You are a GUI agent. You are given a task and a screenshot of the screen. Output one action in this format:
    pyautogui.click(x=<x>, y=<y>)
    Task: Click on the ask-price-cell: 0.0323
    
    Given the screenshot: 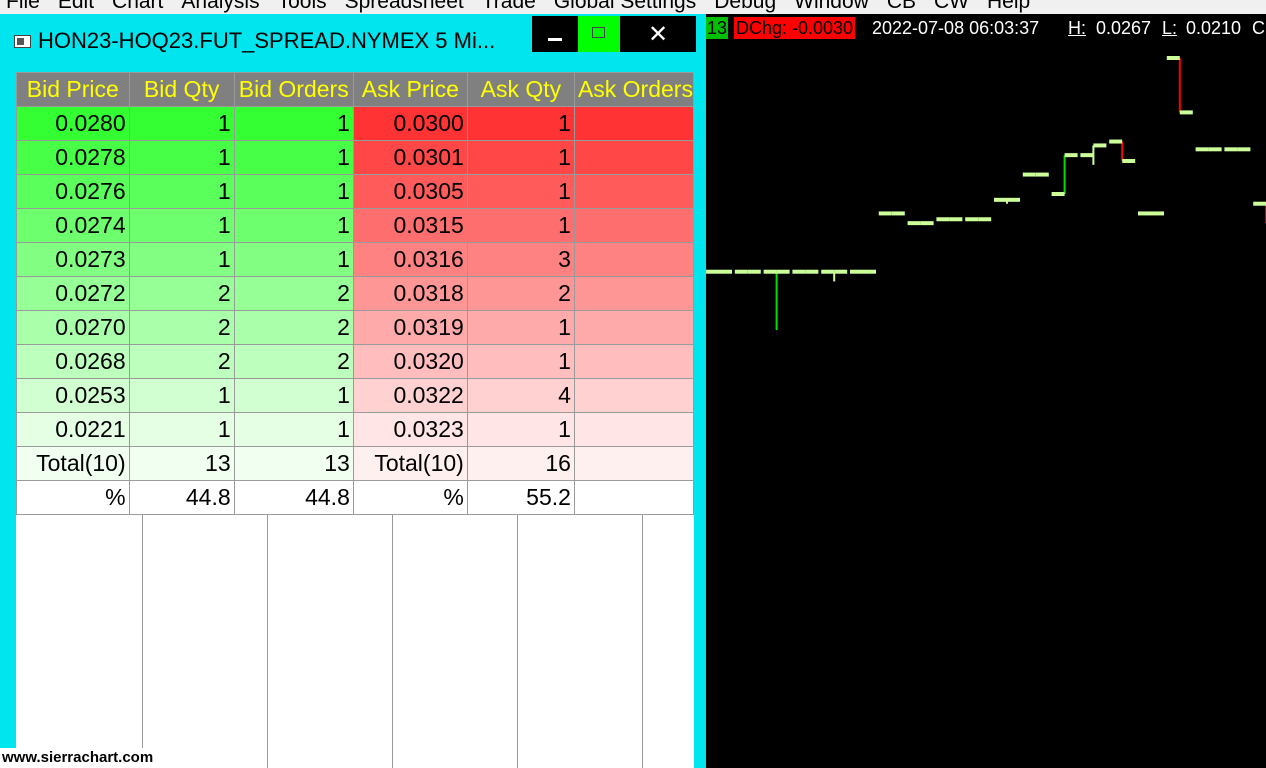 What is the action you would take?
    pyautogui.click(x=410, y=429)
    